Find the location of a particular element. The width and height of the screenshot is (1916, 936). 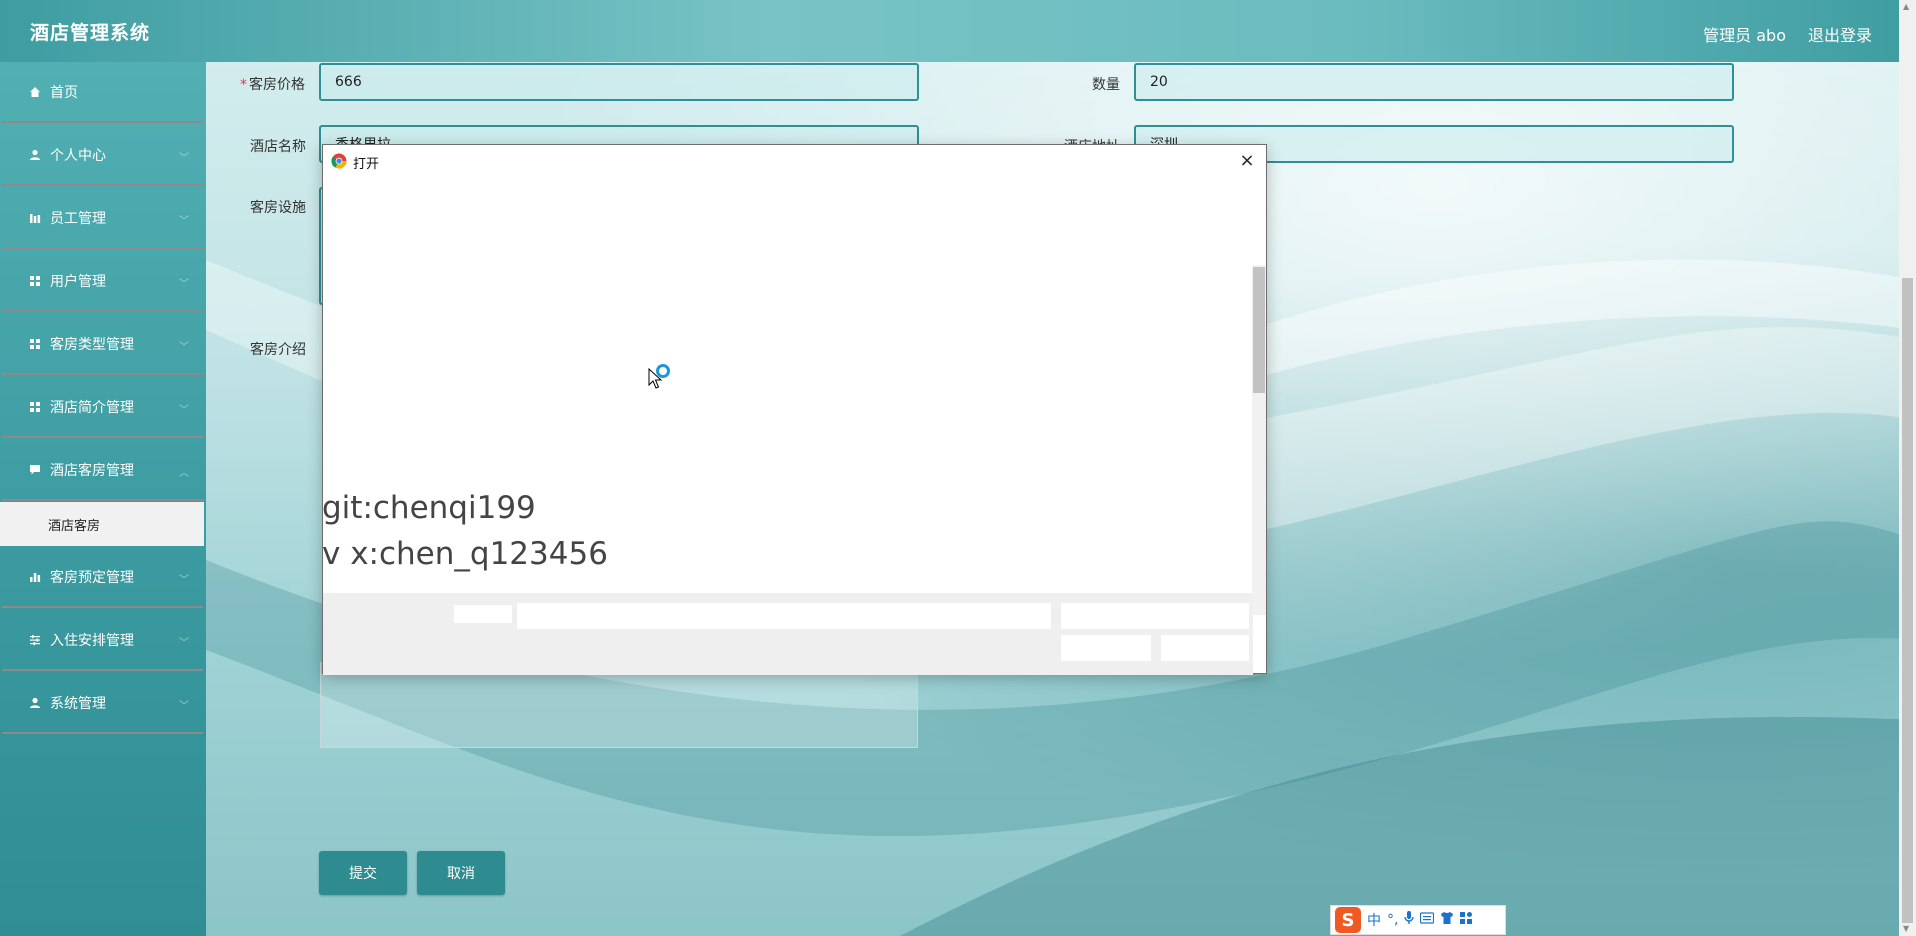

punctuation-icon: °, is located at coordinates (1392, 920).